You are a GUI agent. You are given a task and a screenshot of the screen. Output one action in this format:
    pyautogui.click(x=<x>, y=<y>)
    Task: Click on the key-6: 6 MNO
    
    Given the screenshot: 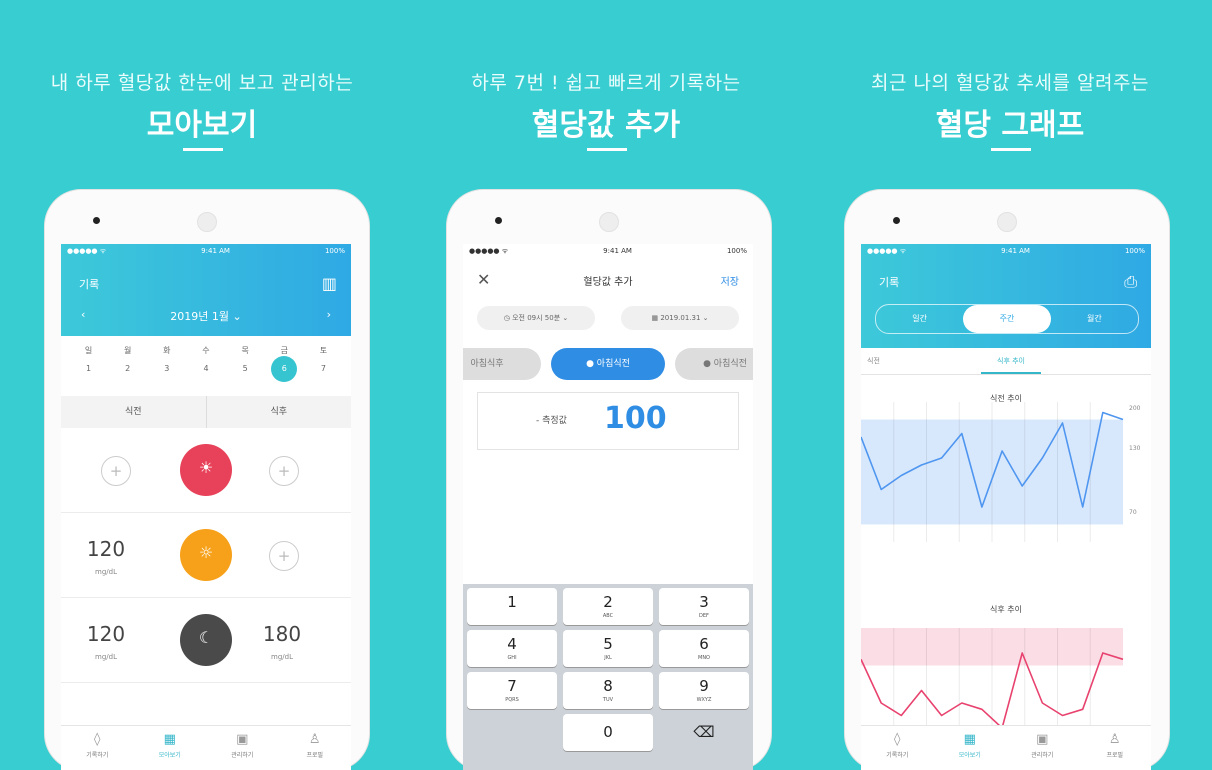 What is the action you would take?
    pyautogui.click(x=704, y=648)
    